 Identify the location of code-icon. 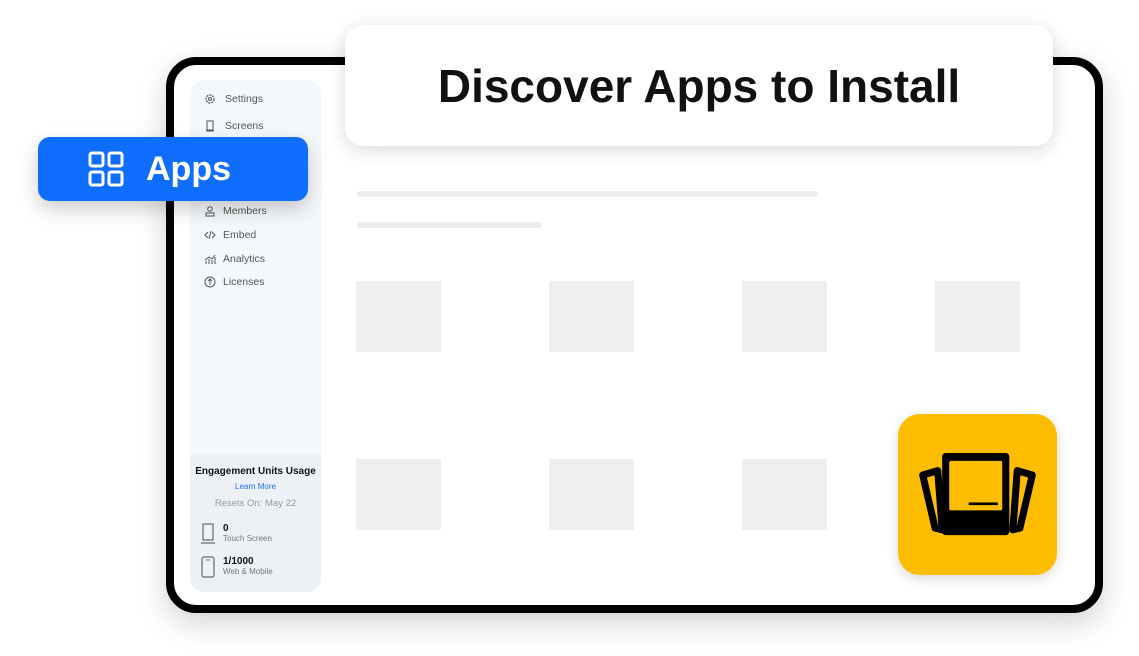
(210, 235).